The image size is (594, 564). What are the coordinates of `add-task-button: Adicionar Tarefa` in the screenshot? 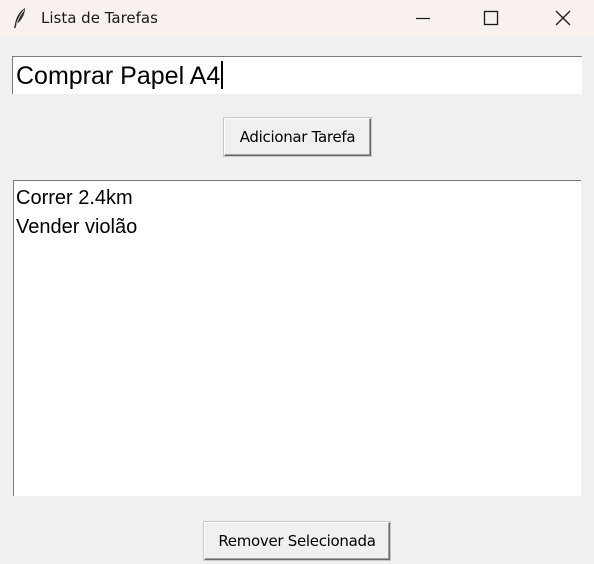 It's located at (297, 137).